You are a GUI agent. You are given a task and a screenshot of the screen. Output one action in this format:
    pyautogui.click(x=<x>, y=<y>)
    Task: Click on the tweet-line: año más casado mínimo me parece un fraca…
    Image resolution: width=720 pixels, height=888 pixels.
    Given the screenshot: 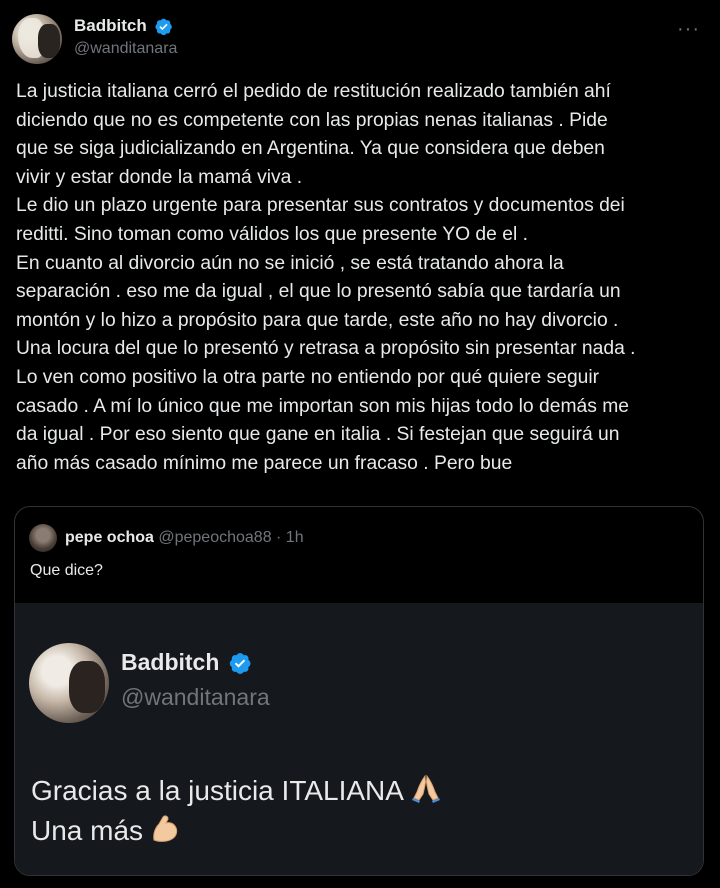 What is the action you would take?
    pyautogui.click(x=264, y=463)
    